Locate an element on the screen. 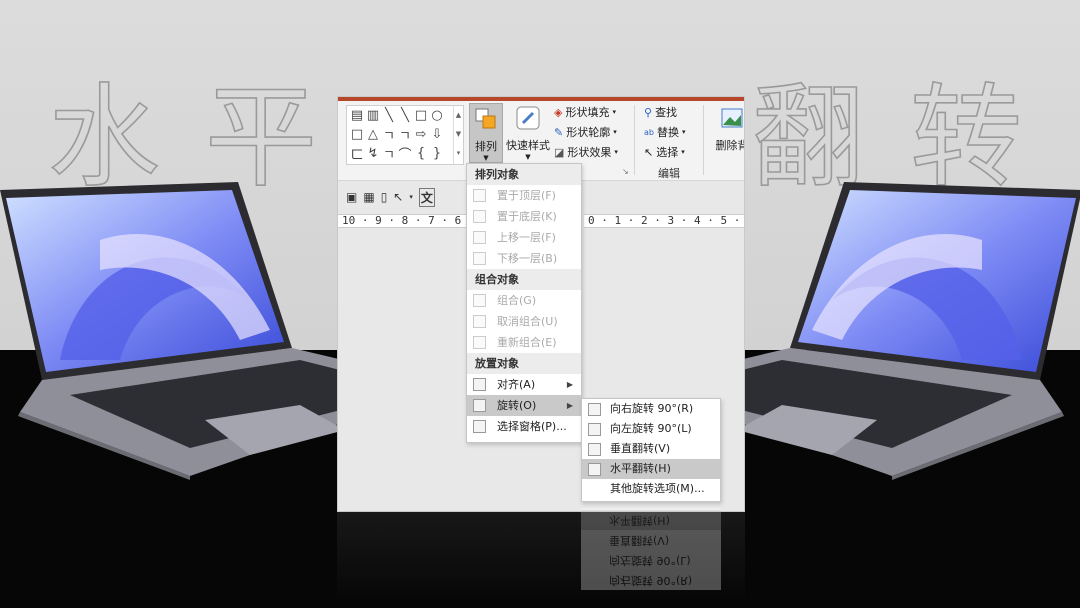 The width and height of the screenshot is (1080, 608). menu-item-label: 向右旋转 90°(R) is located at coordinates (652, 408).